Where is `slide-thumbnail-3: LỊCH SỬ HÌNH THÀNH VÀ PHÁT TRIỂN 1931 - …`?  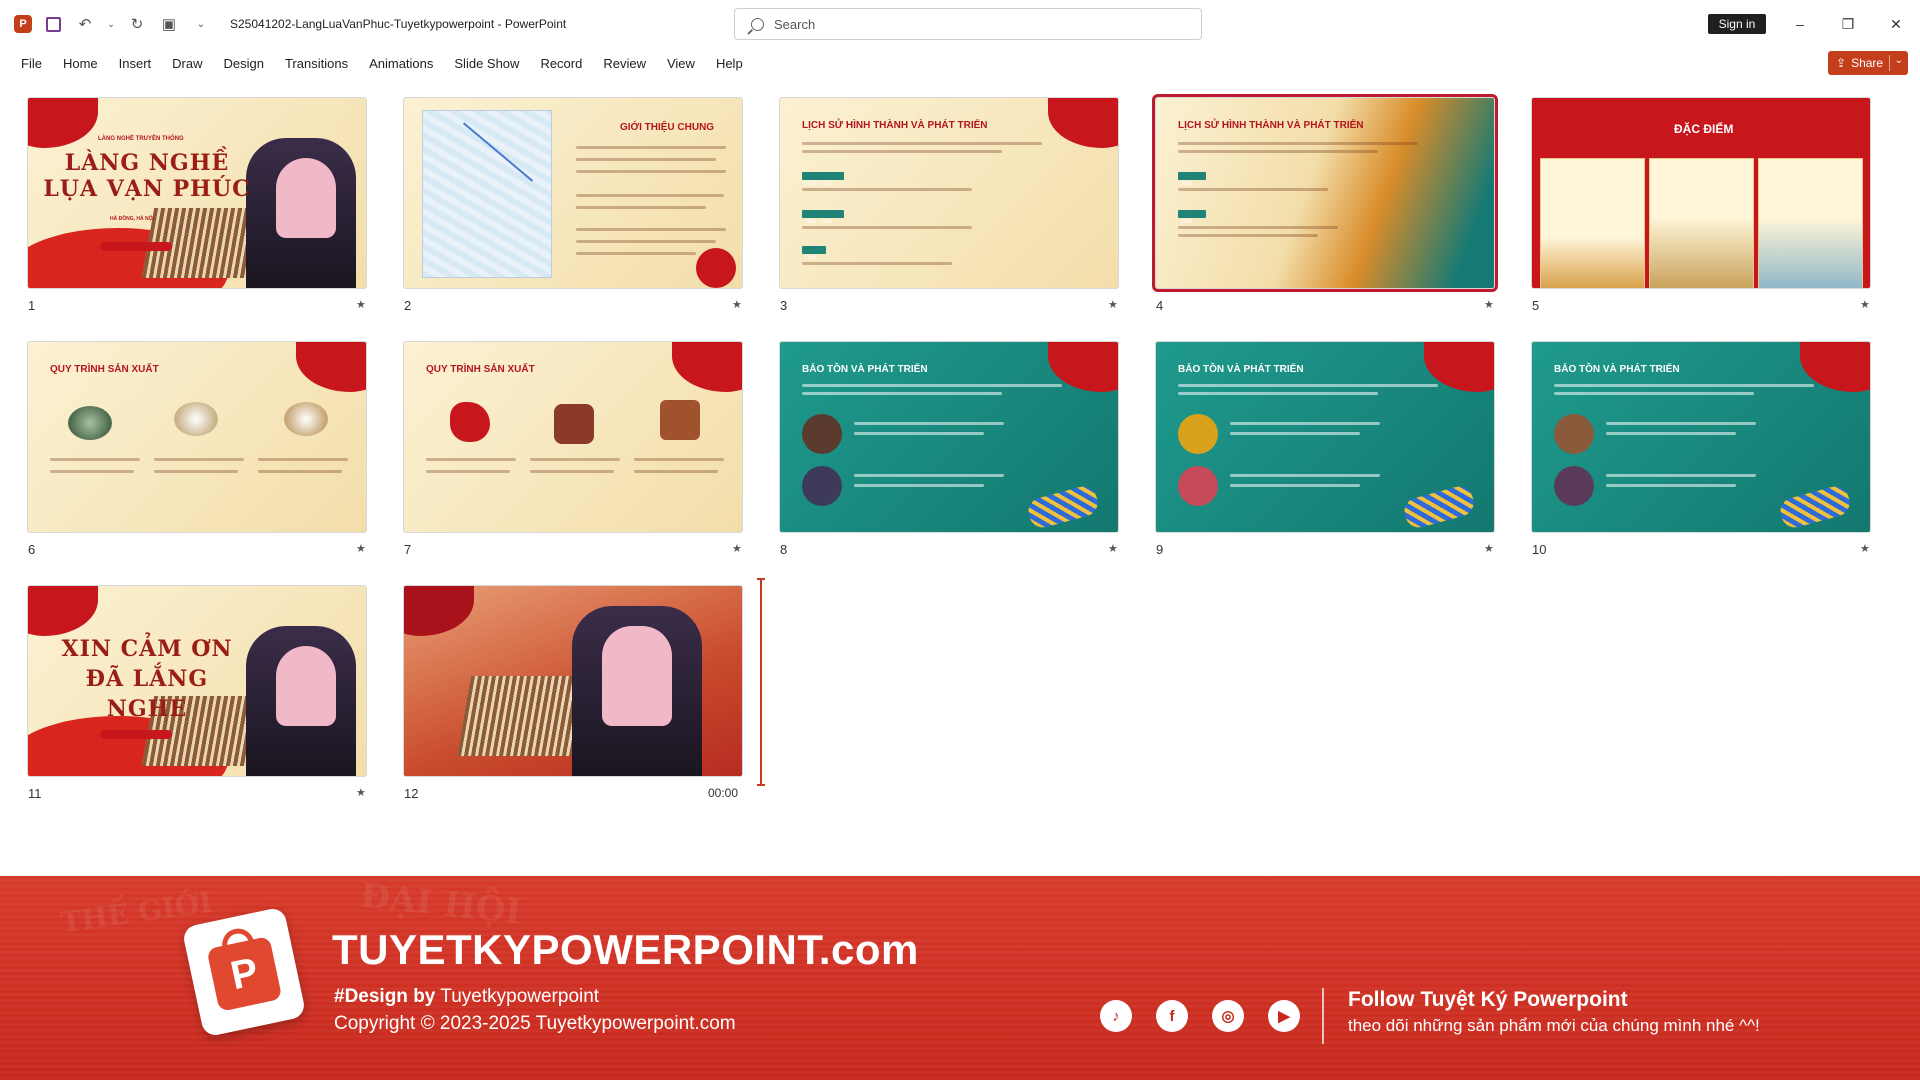 slide-thumbnail-3: LỊCH SỬ HÌNH THÀNH VÀ PHÁT TRIỂN 1931 - … is located at coordinates (949, 193).